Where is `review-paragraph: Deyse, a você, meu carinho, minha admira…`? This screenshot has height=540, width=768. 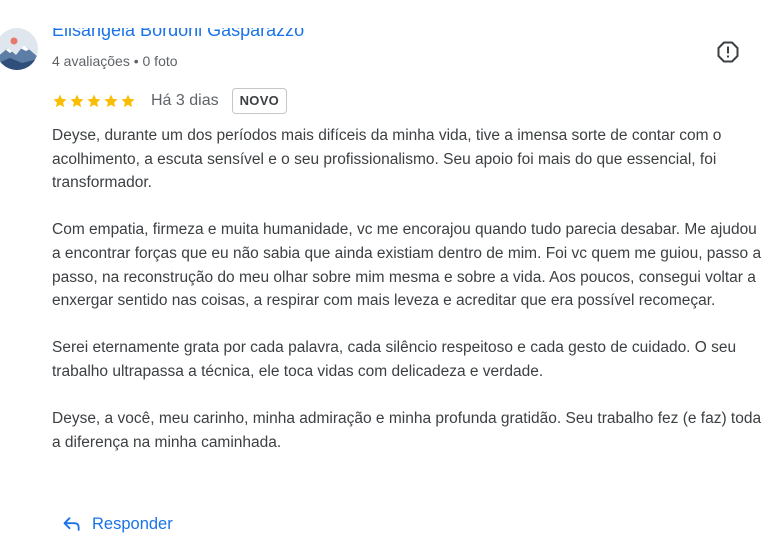 review-paragraph: Deyse, a você, meu carinho, minha admira… is located at coordinates (407, 430).